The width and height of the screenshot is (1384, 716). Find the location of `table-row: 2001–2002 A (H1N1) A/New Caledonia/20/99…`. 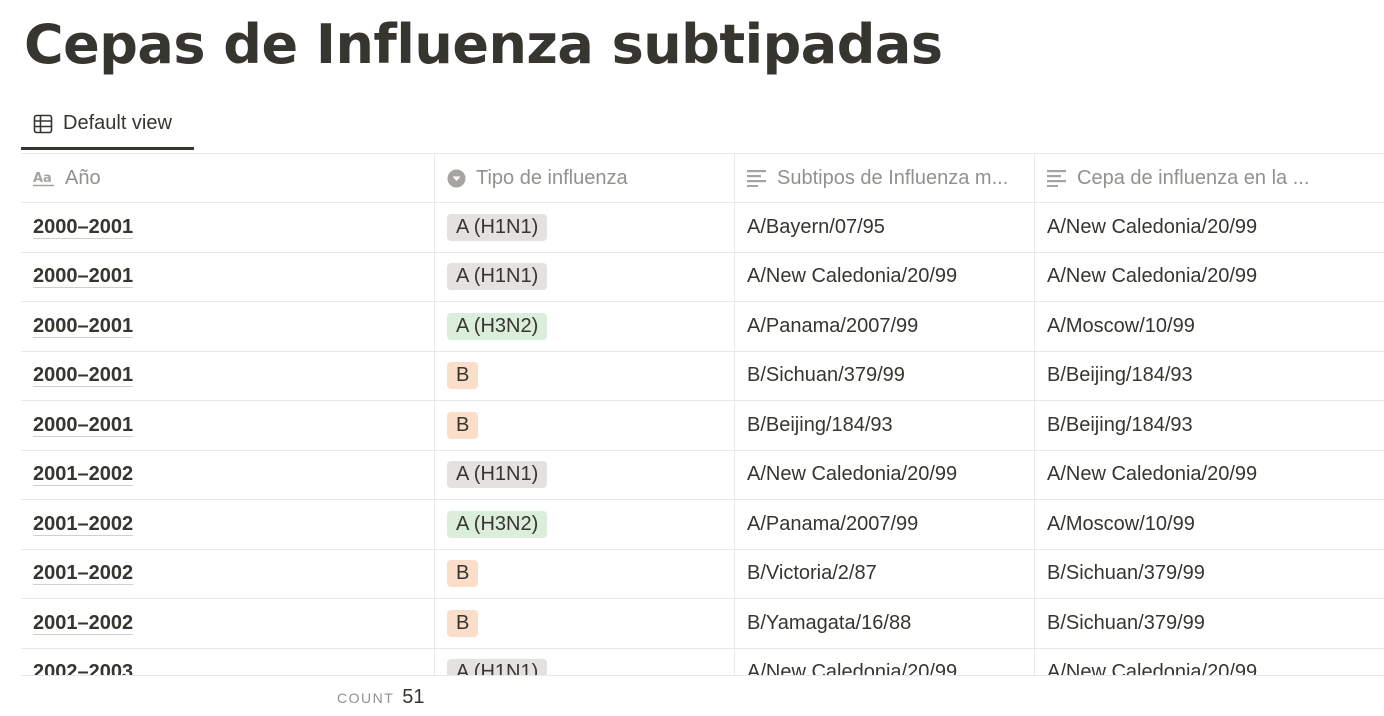

table-row: 2001–2002 A (H1N1) A/New Caledonia/20/99… is located at coordinates (702, 475).